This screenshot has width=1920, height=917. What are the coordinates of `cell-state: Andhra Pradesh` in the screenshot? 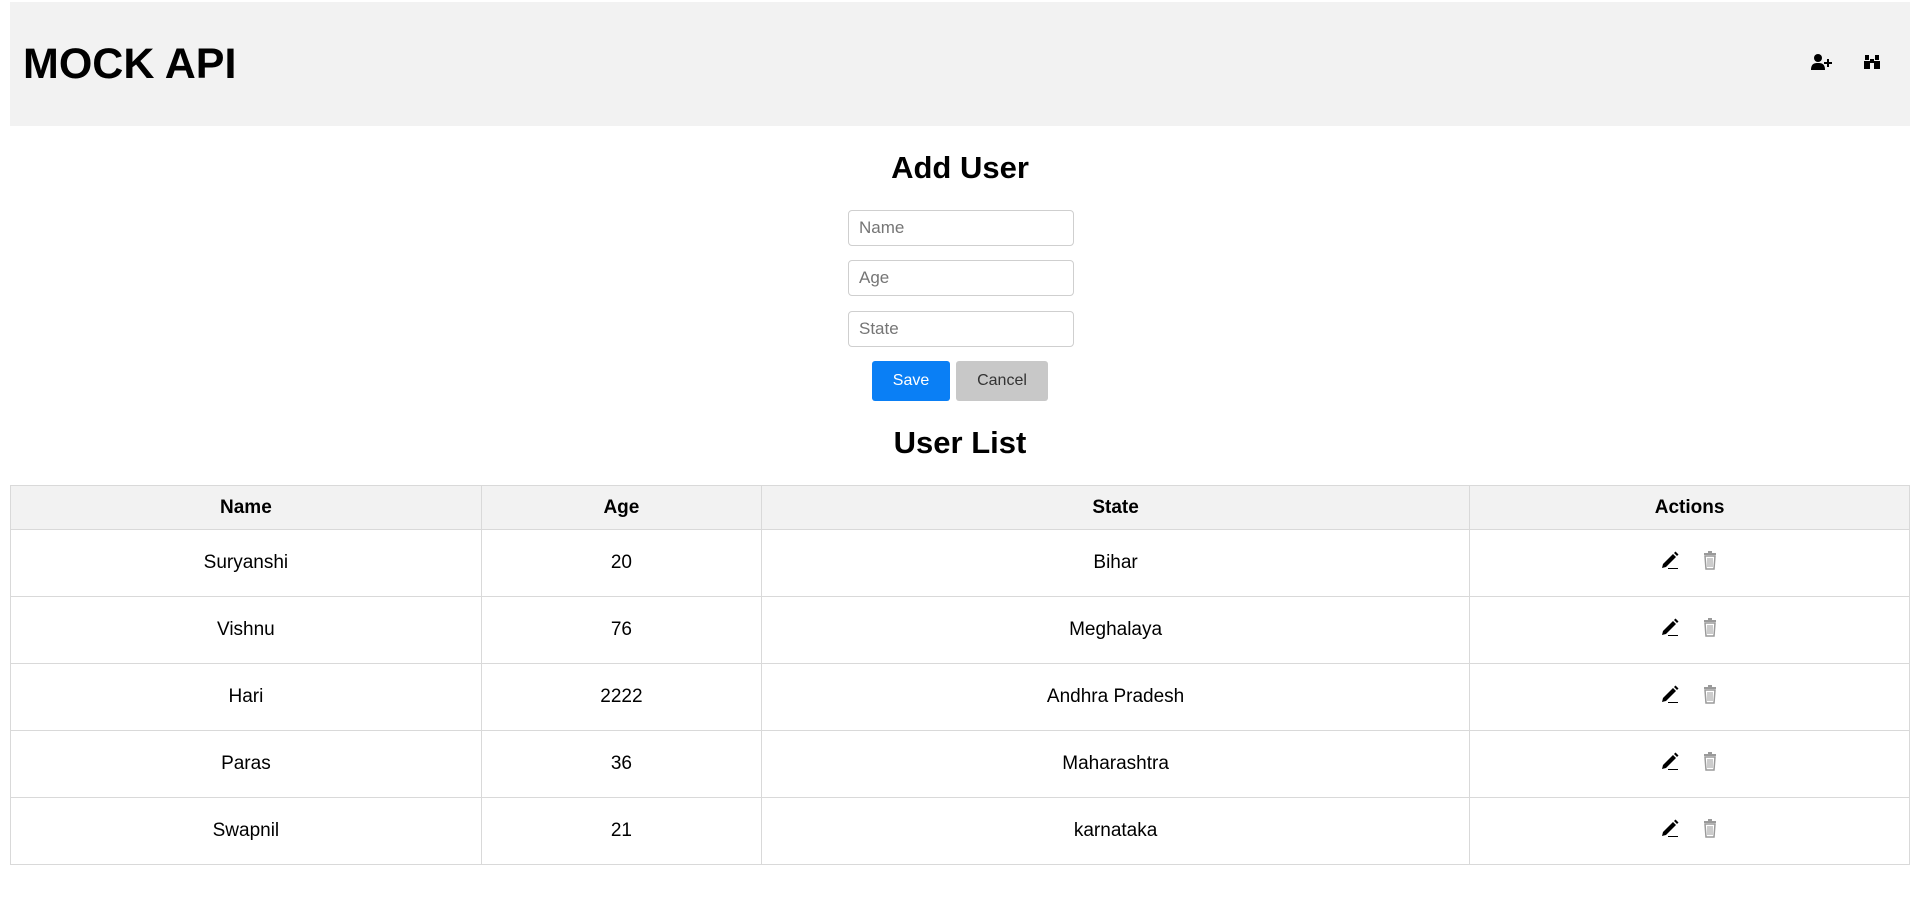 It's located at (1116, 697).